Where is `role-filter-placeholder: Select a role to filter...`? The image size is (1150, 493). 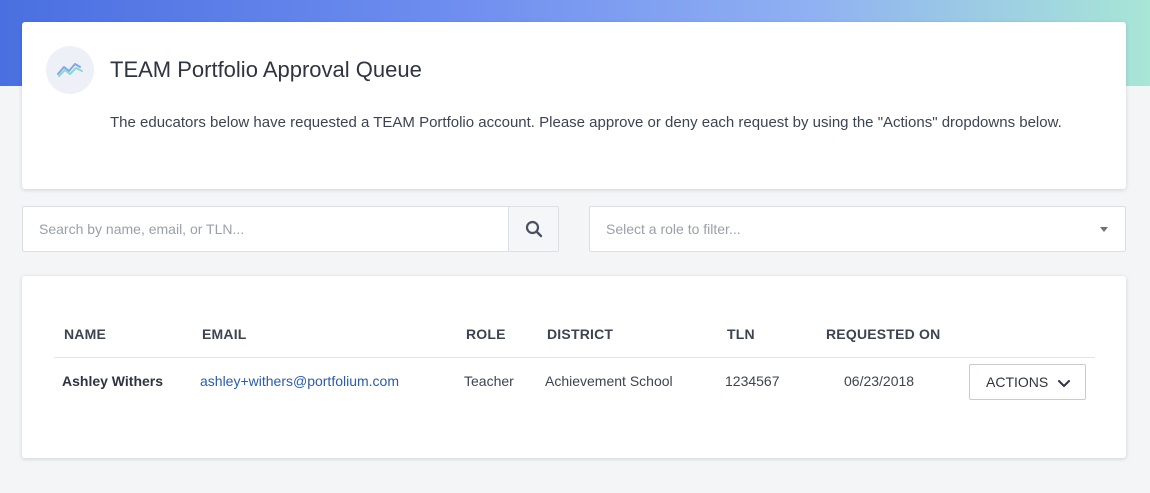 role-filter-placeholder: Select a role to filter... is located at coordinates (673, 229).